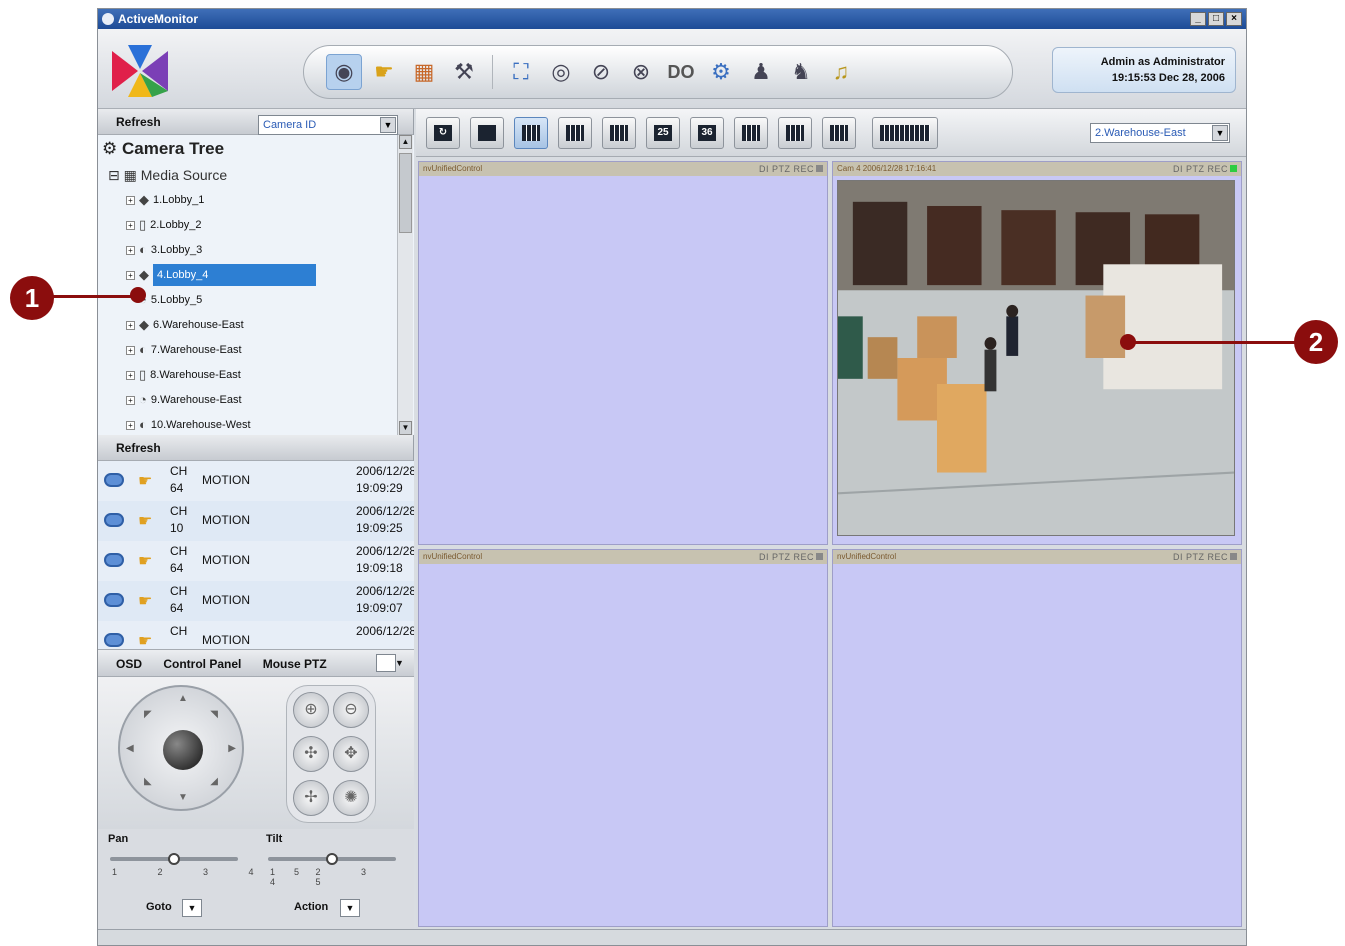 This screenshot has height=946, width=1345. Describe the element at coordinates (328, 125) in the screenshot. I see `camera-sort-select: Camera ID ▼` at that location.